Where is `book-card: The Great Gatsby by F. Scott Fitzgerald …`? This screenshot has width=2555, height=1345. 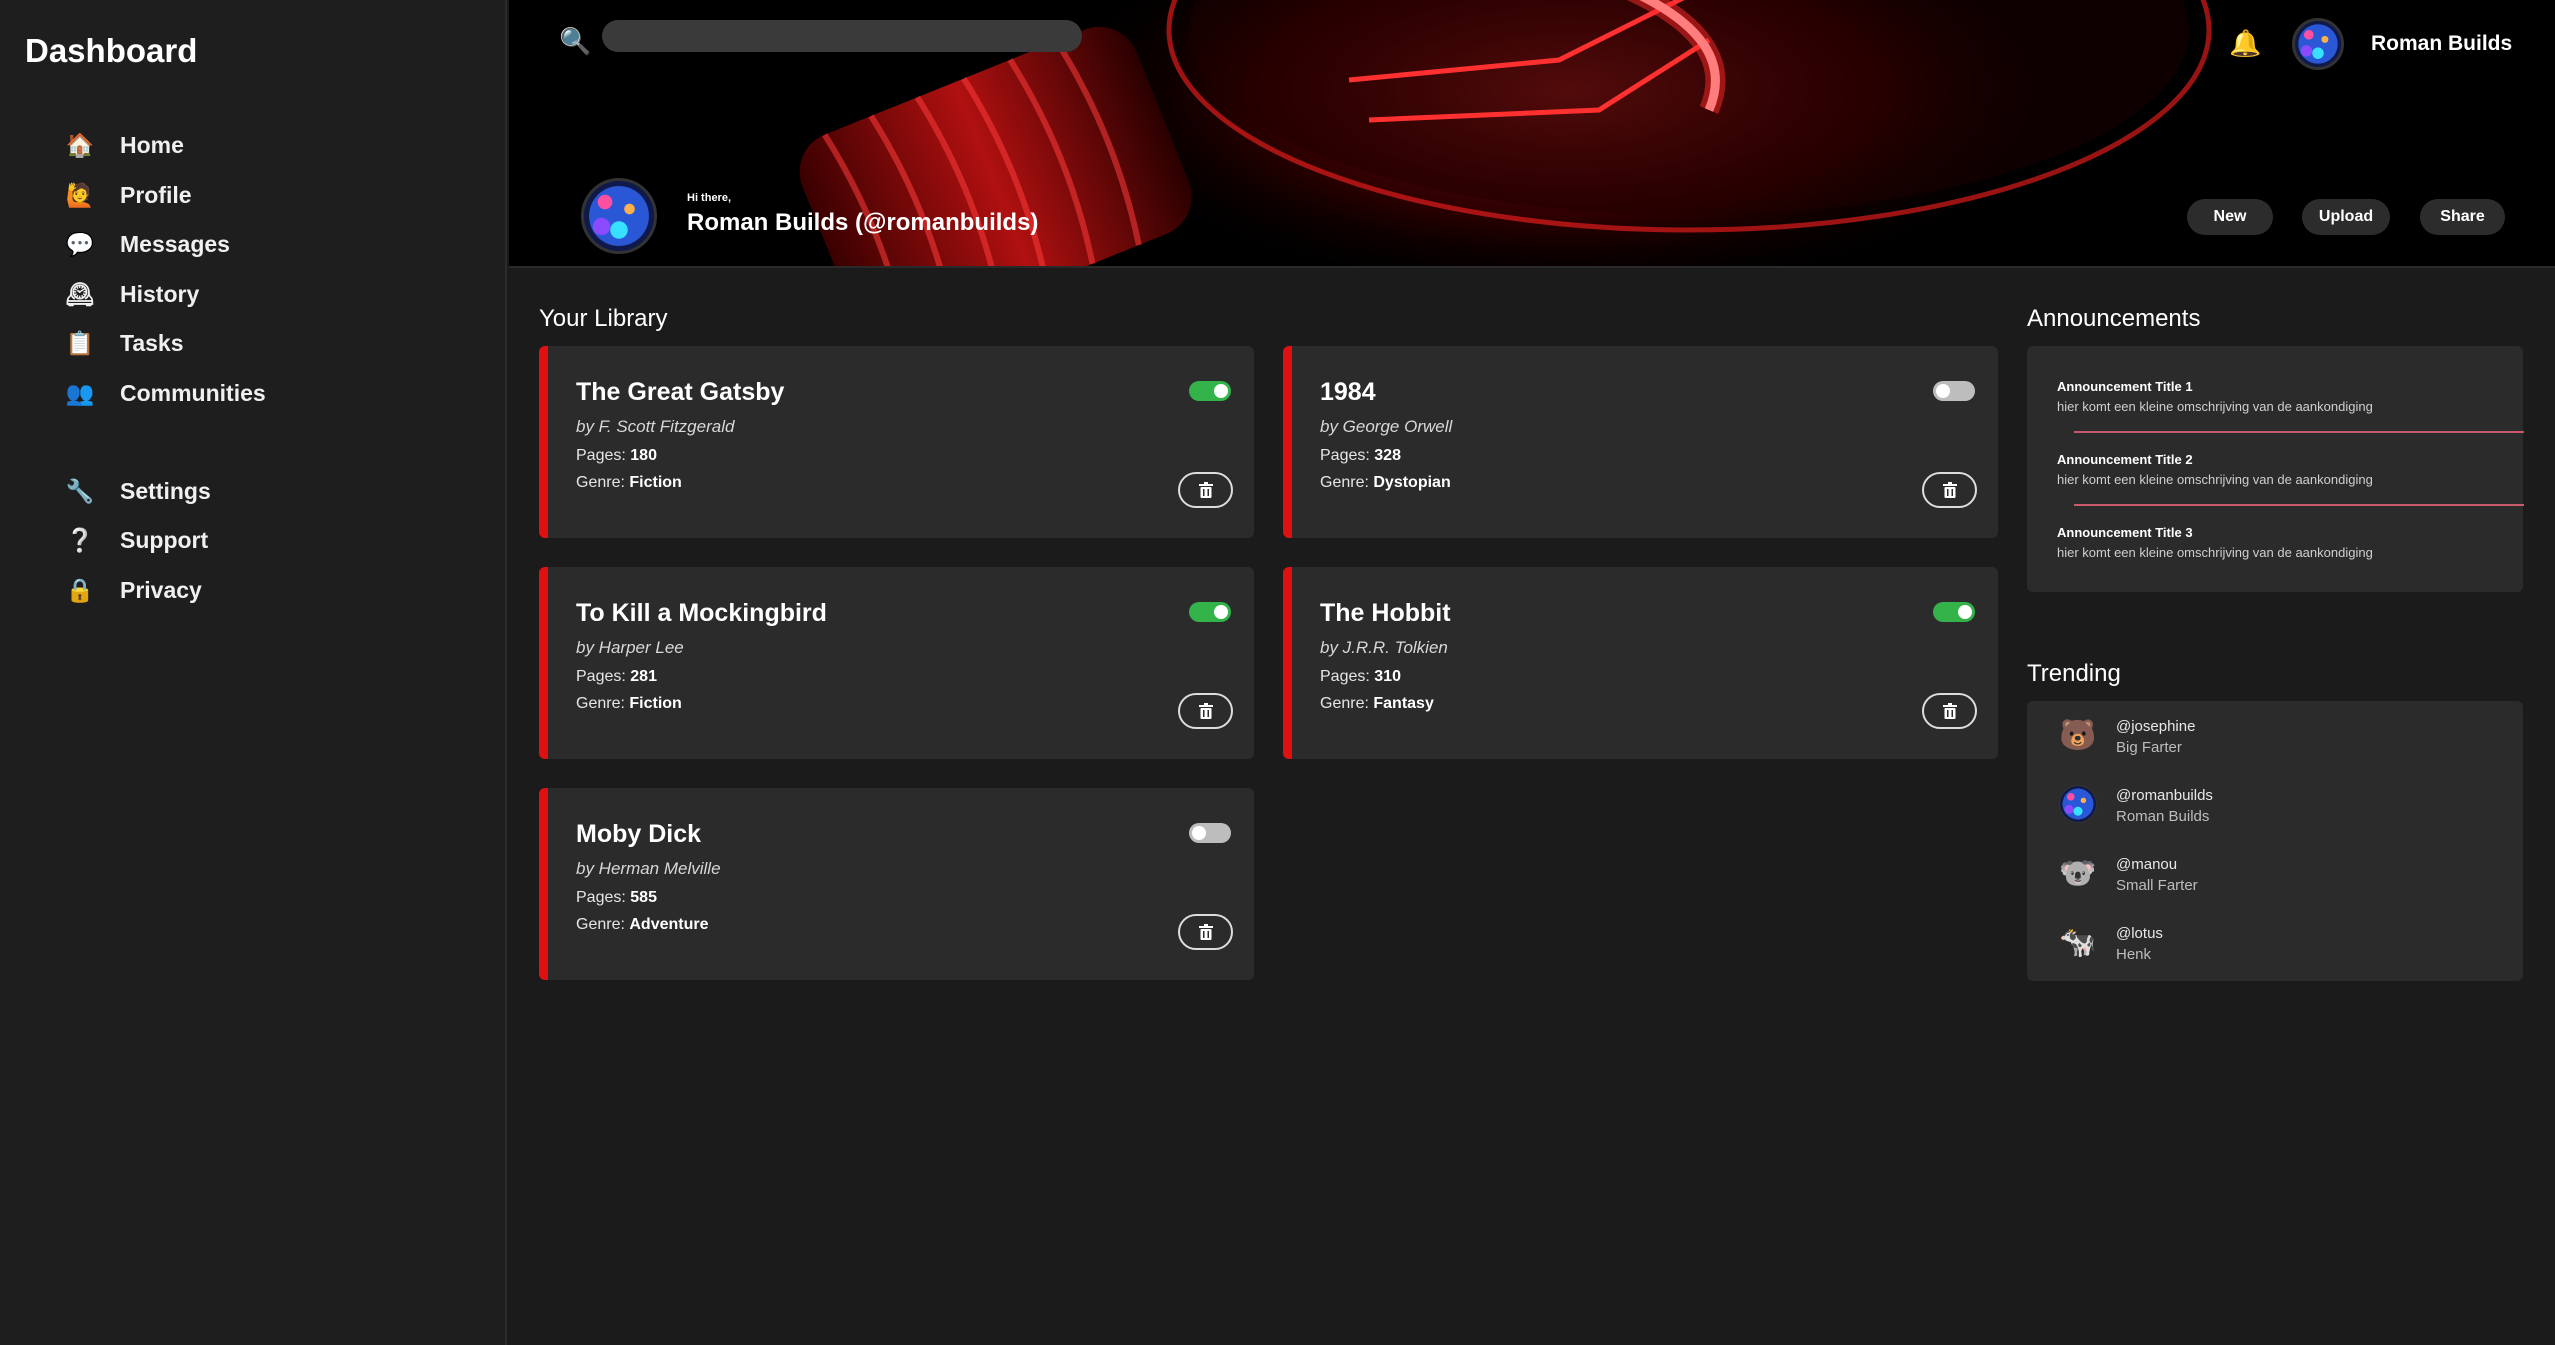
book-card: The Great Gatsby by F. Scott Fitzgerald … is located at coordinates (896, 442).